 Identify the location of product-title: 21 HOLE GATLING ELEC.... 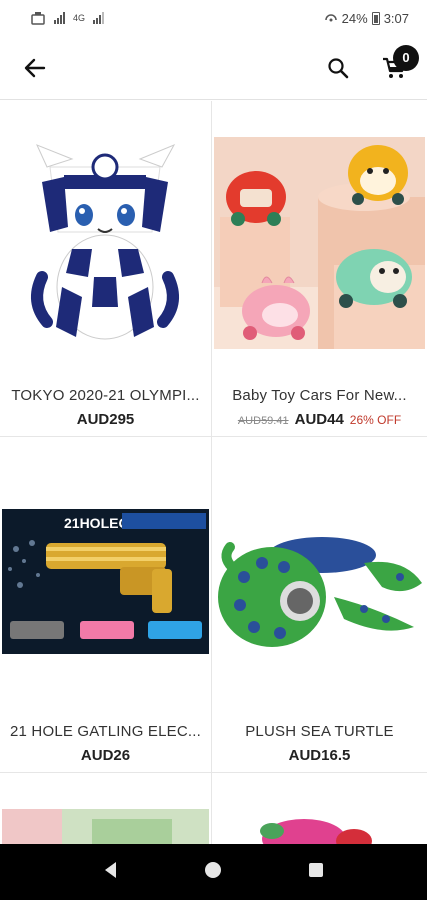
(105, 731).